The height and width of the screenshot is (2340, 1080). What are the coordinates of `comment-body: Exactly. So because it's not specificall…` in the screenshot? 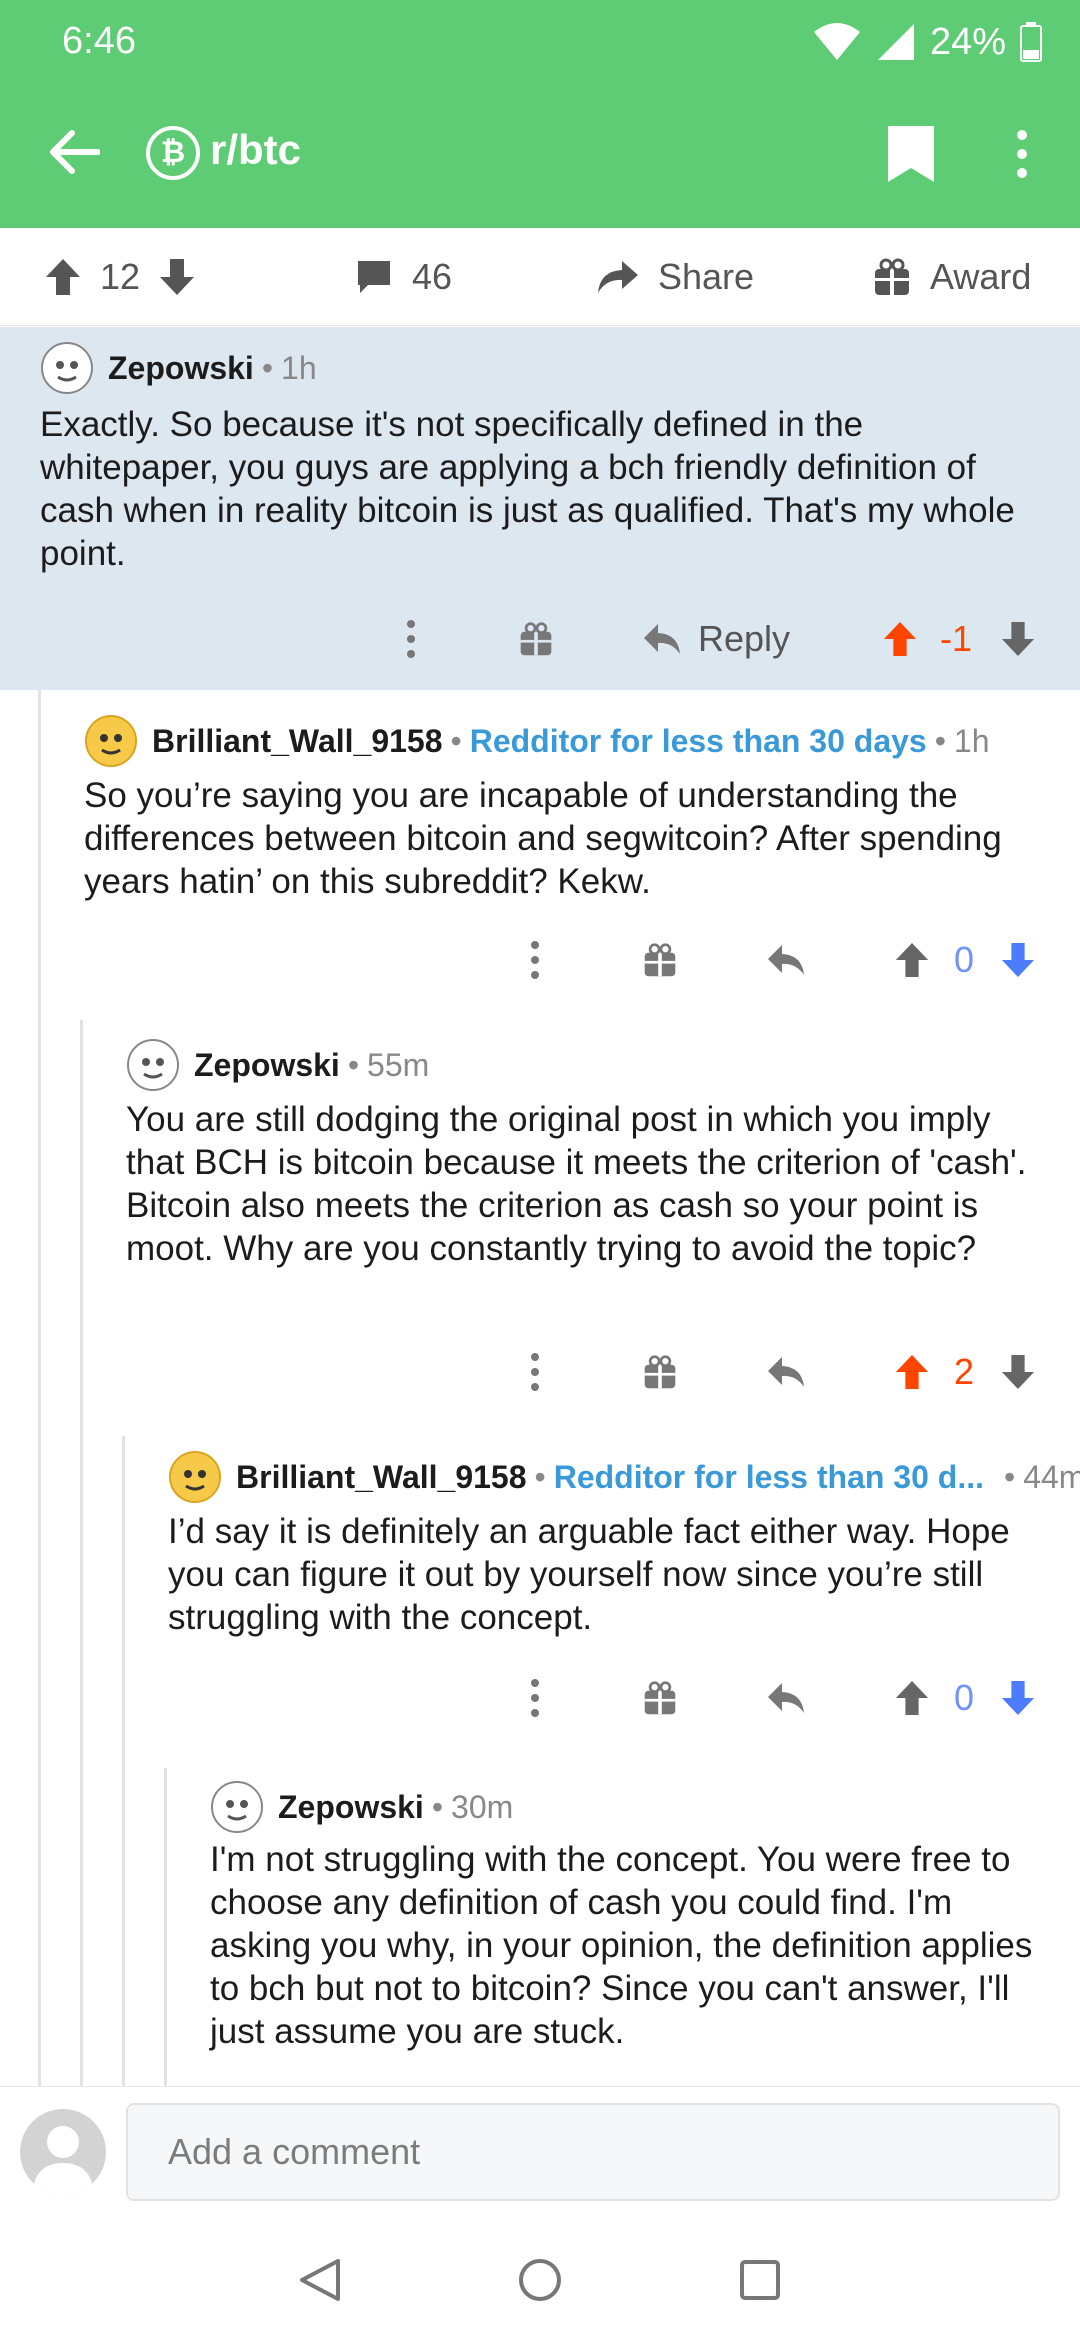 It's located at (527, 489).